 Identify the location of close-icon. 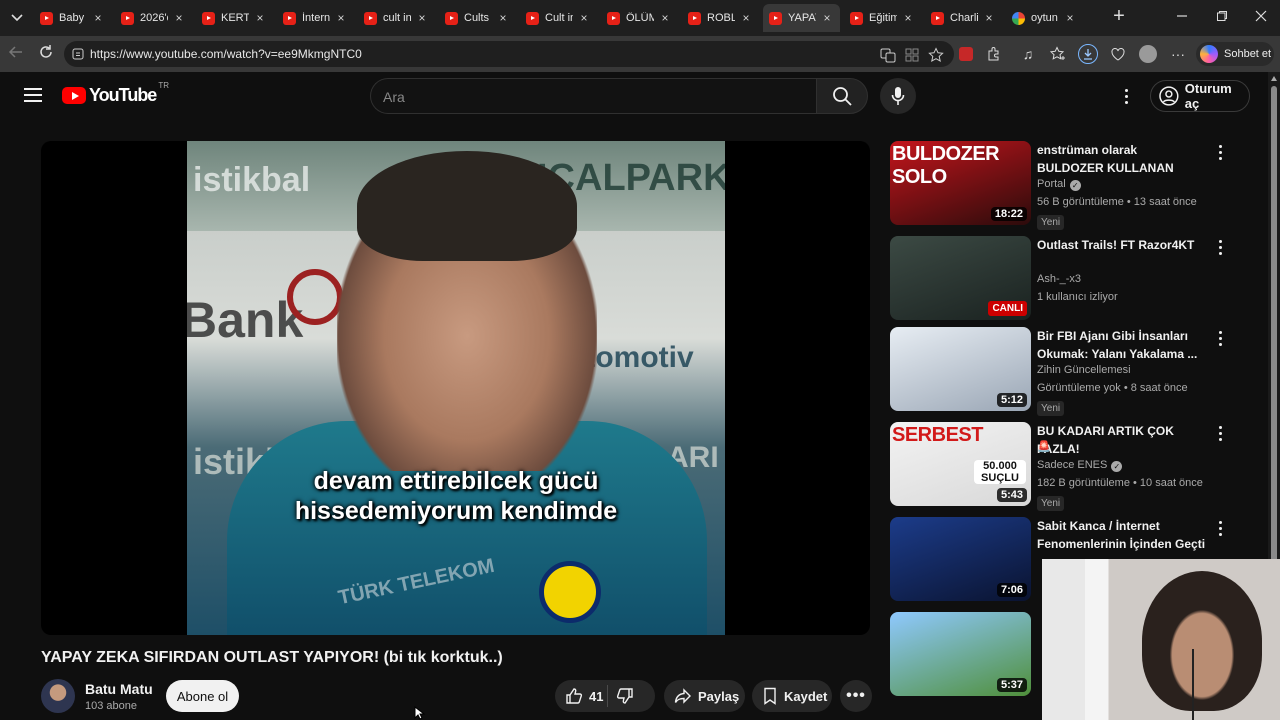
(1261, 16).